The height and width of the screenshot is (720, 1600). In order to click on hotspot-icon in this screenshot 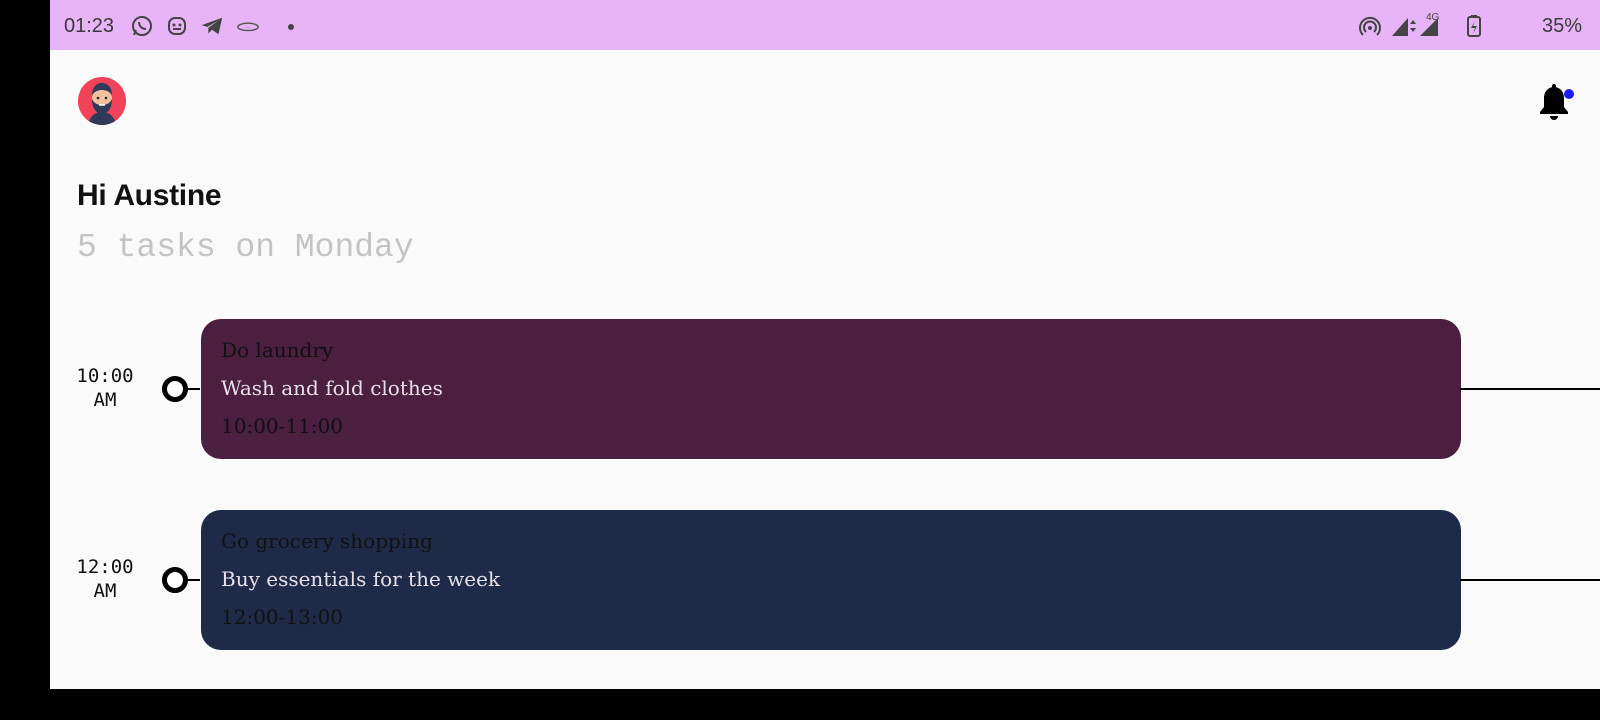, I will do `click(1370, 26)`.